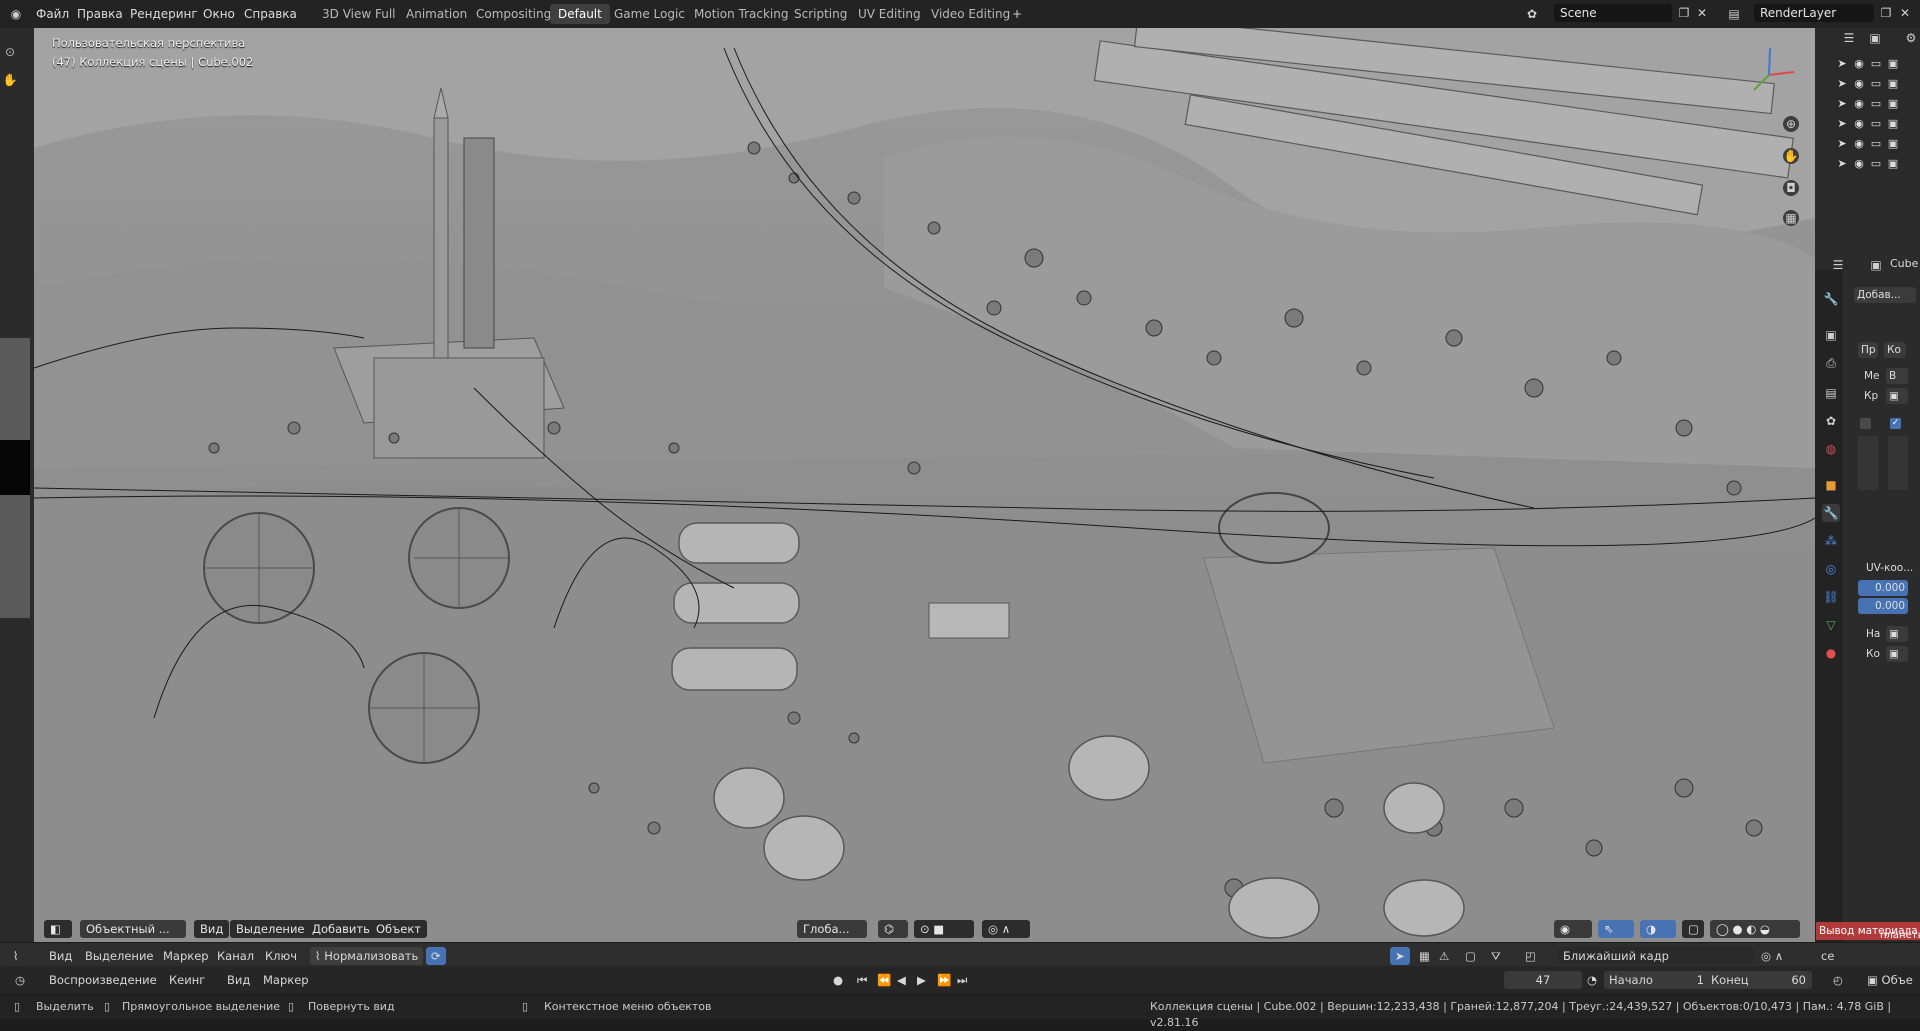 The width and height of the screenshot is (1920, 1031). What do you see at coordinates (1838, 980) in the screenshot?
I see `properties-editor-icon: ◴` at bounding box center [1838, 980].